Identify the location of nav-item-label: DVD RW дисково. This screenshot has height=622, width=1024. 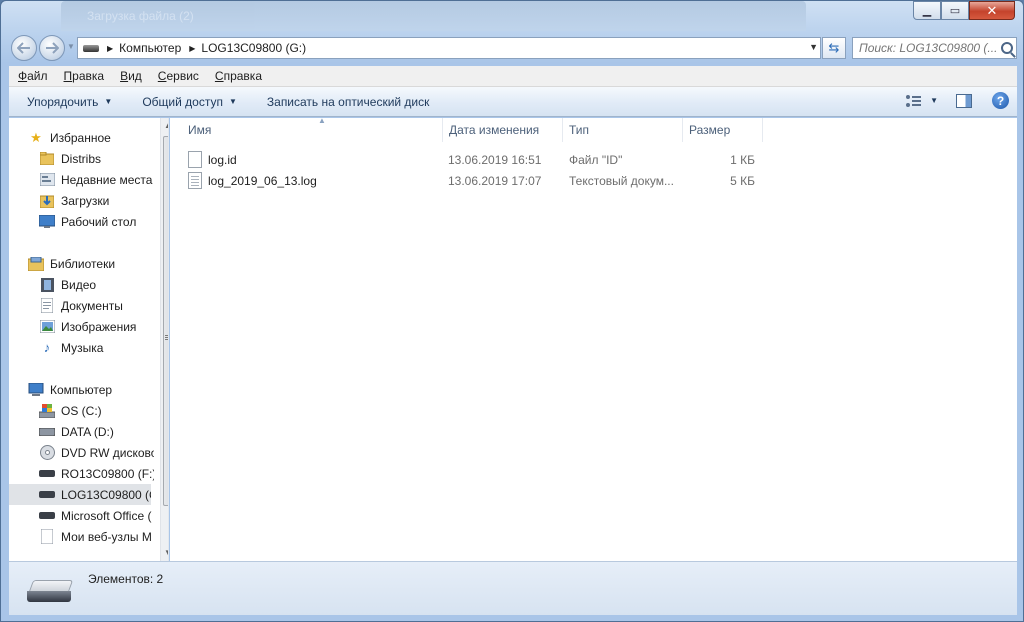
(107, 452).